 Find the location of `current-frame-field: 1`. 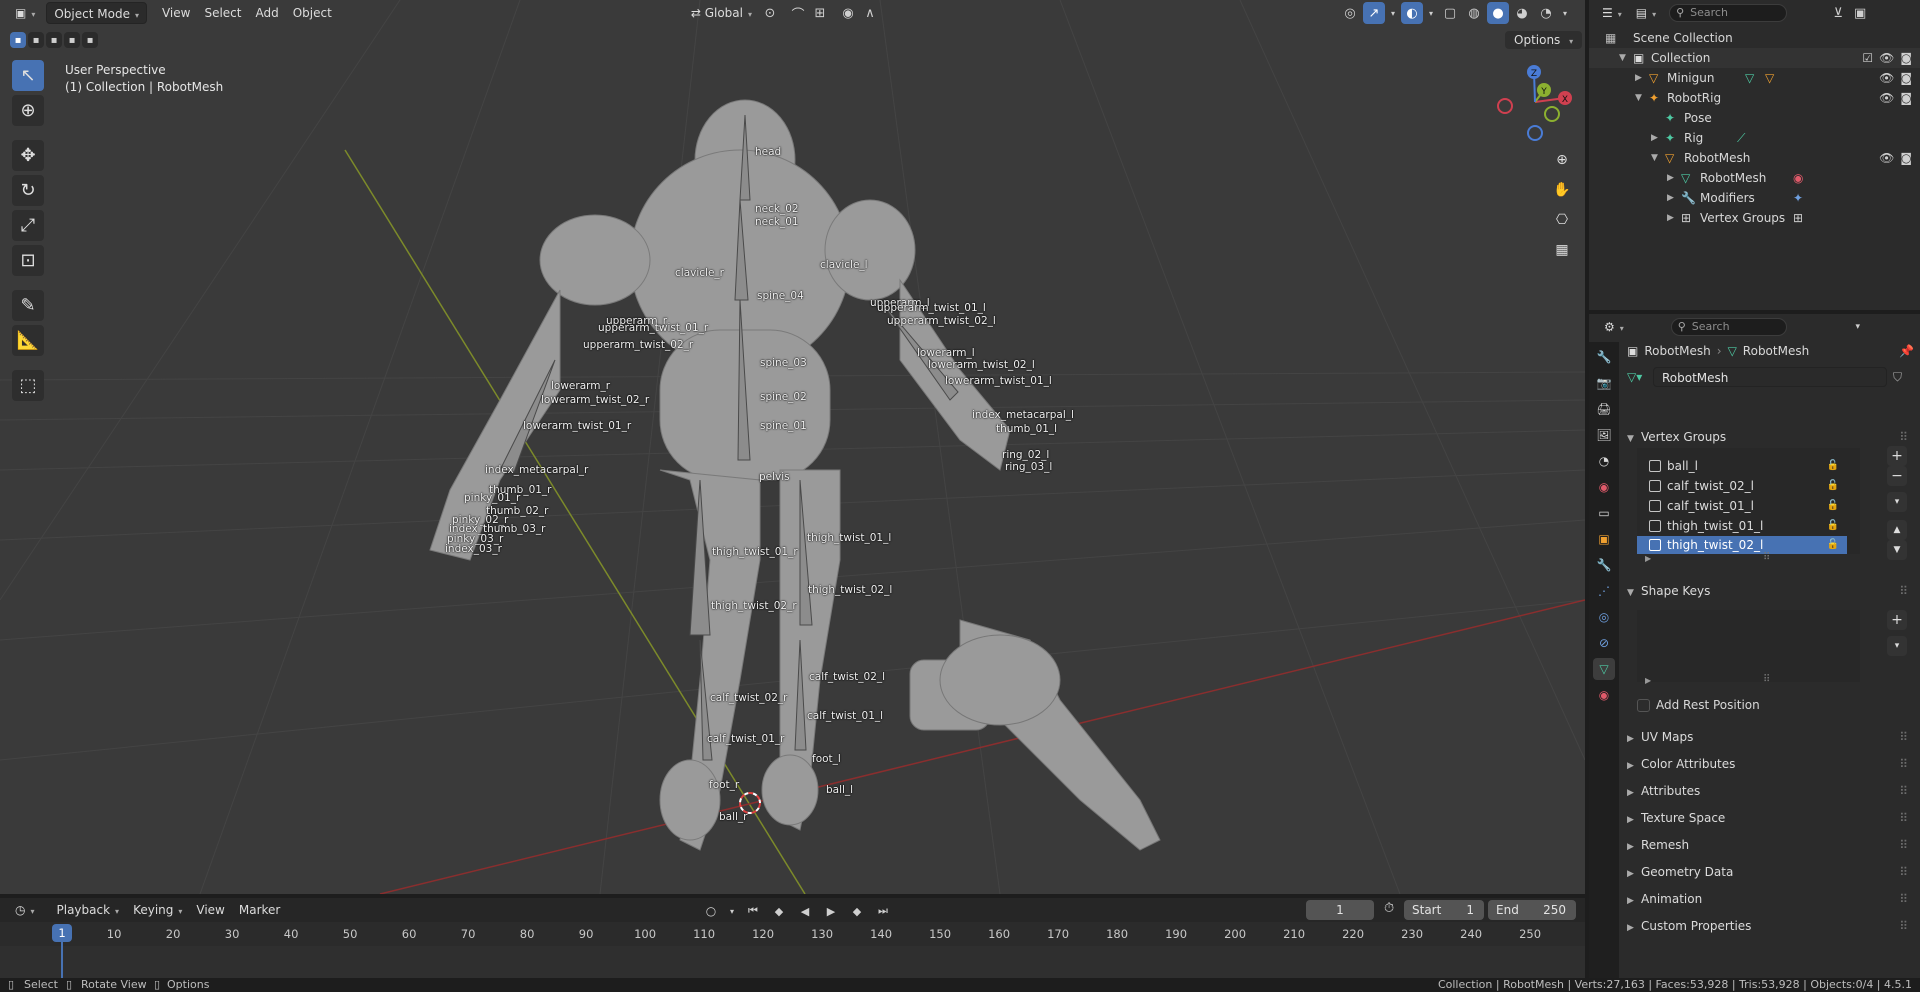

current-frame-field: 1 is located at coordinates (1340, 910).